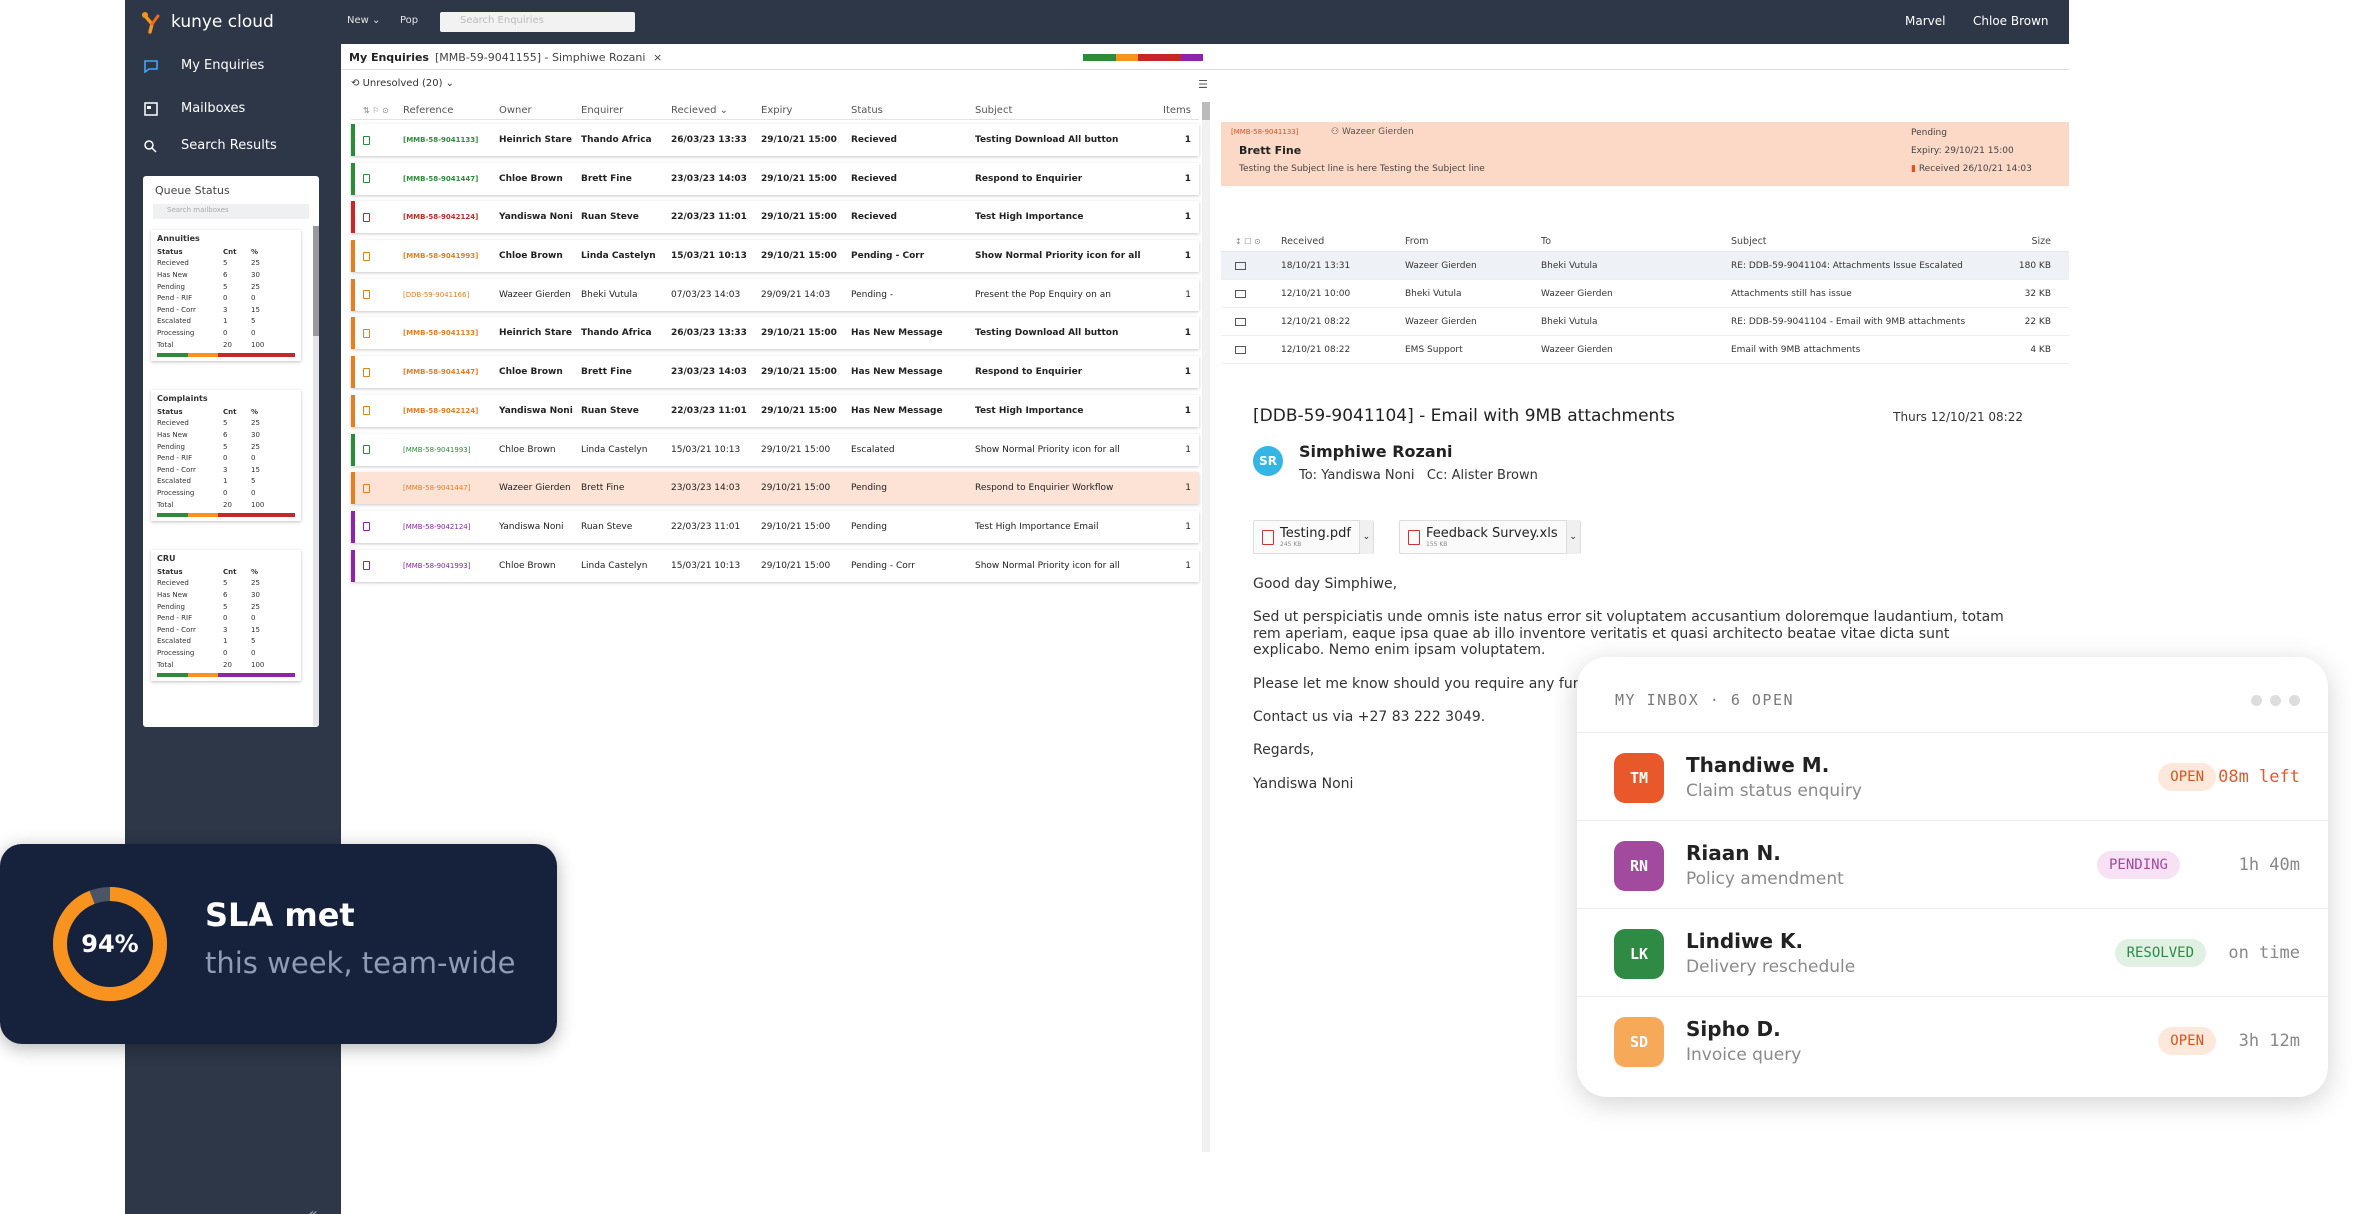  What do you see at coordinates (799, 410) in the screenshot?
I see `cell-expiry: 29/10/21 15:00` at bounding box center [799, 410].